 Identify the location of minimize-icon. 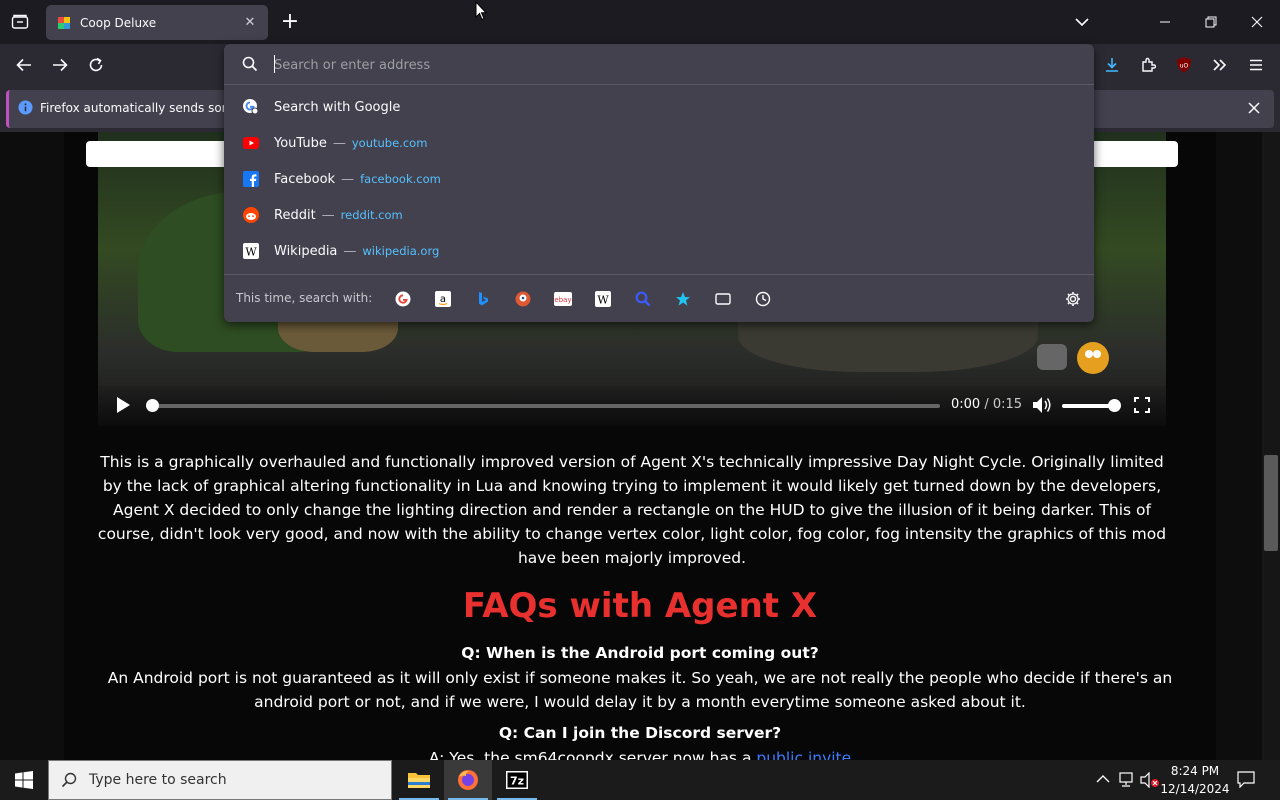
(1165, 22).